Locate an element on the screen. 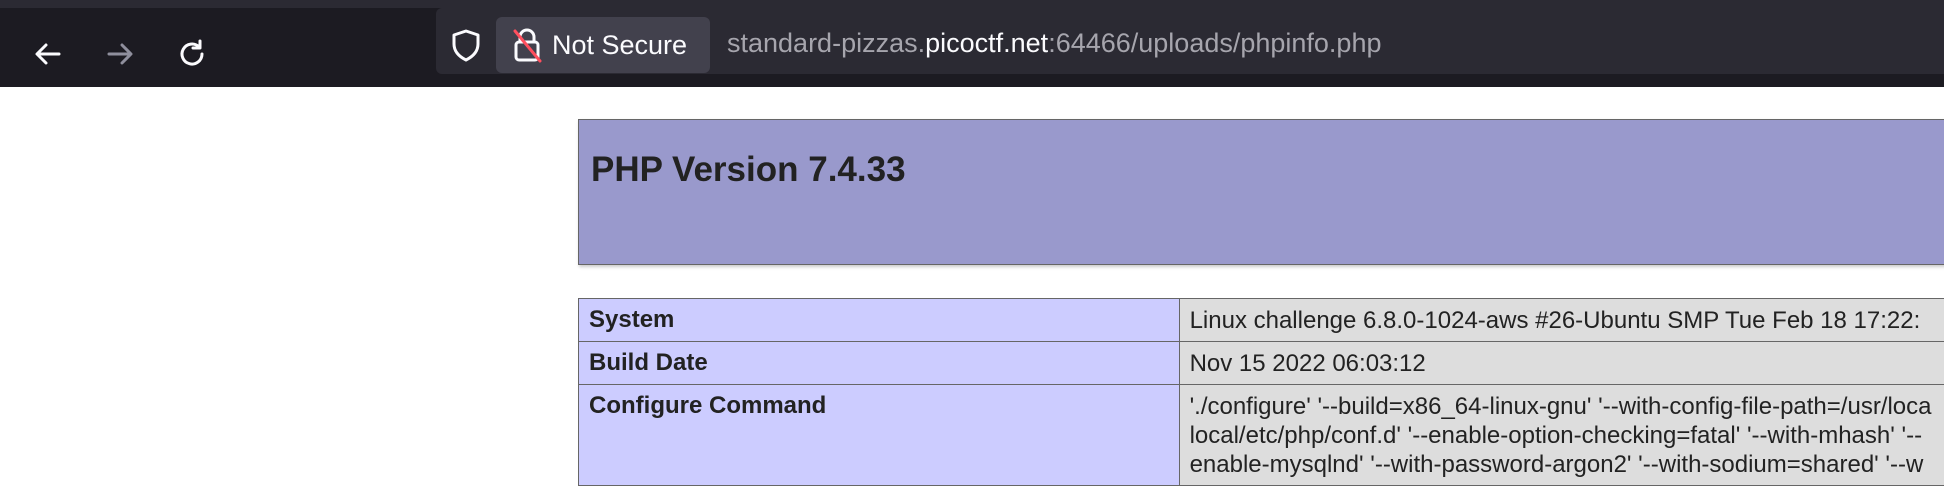  forward-button is located at coordinates (120, 54).